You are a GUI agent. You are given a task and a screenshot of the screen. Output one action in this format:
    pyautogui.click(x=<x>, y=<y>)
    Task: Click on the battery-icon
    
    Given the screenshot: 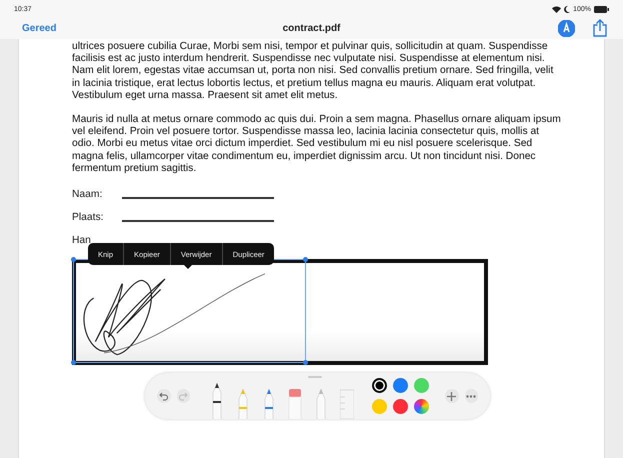 What is the action you would take?
    pyautogui.click(x=601, y=9)
    